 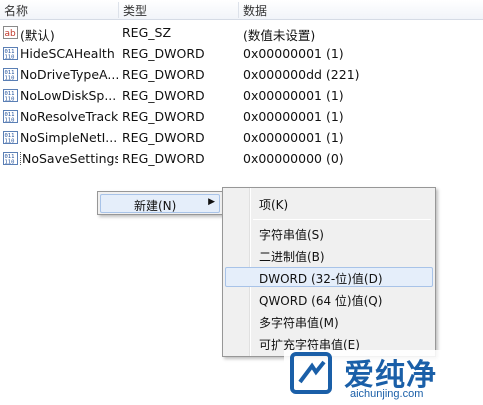 What do you see at coordinates (329, 203) in the screenshot?
I see `menu-item-key: 项(K)` at bounding box center [329, 203].